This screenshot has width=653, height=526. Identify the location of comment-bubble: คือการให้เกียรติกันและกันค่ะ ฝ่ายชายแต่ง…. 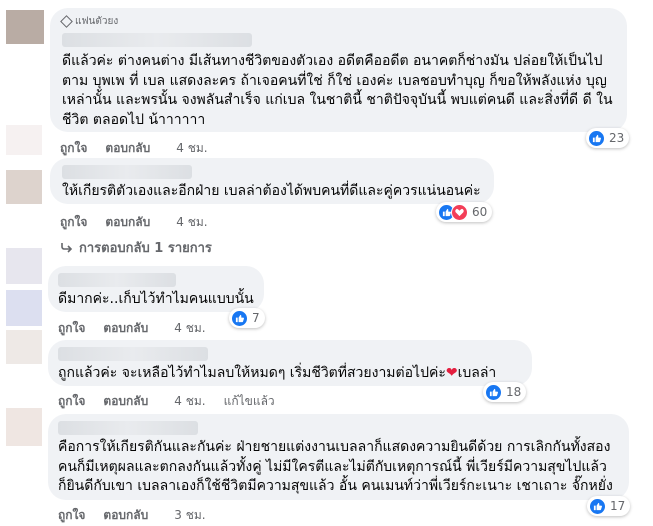
(338, 457).